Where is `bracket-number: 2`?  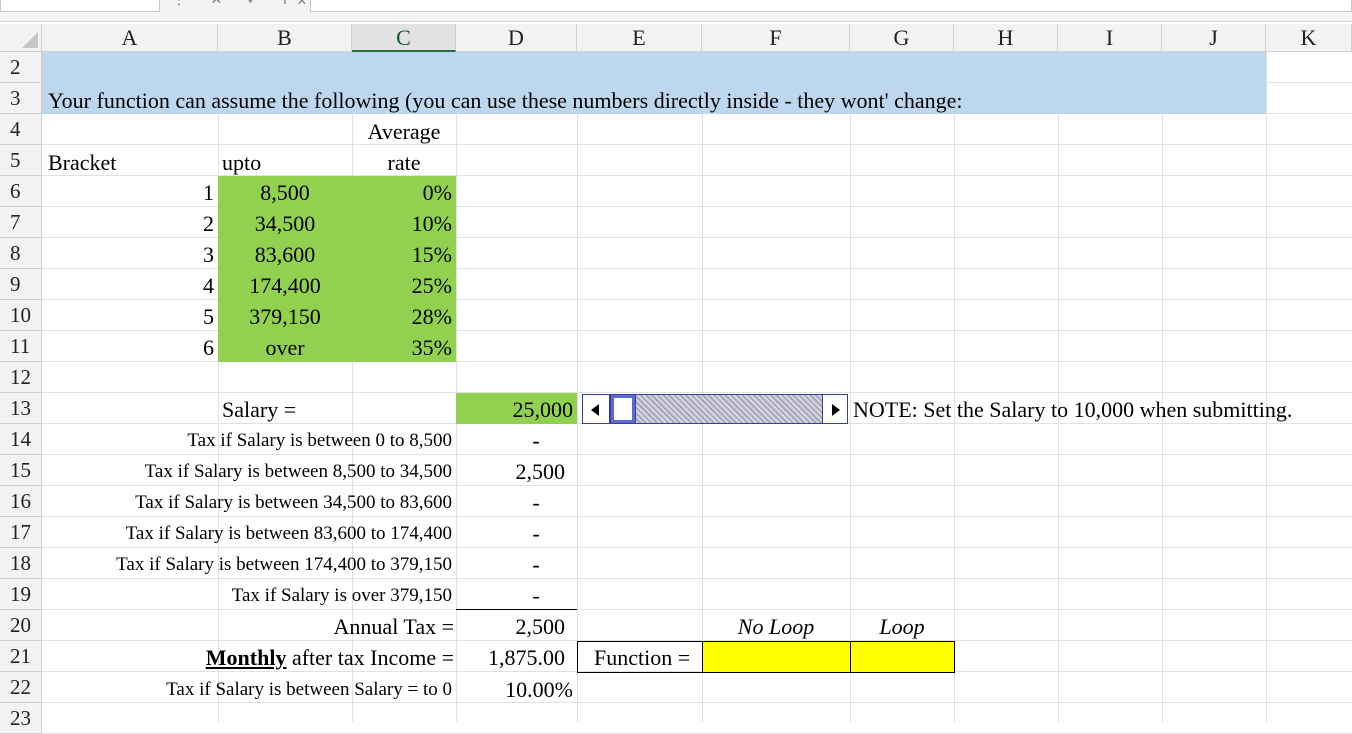
bracket-number: 2 is located at coordinates (208, 223).